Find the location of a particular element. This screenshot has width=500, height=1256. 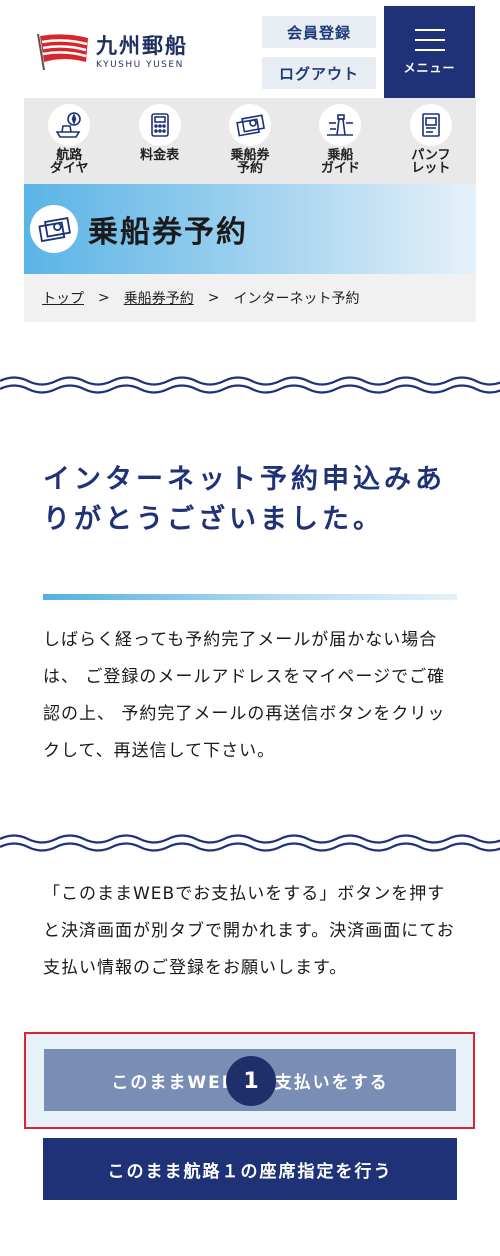

breadcrumb: トップ > 乗船券予約 > インターネット予約 is located at coordinates (250, 298).